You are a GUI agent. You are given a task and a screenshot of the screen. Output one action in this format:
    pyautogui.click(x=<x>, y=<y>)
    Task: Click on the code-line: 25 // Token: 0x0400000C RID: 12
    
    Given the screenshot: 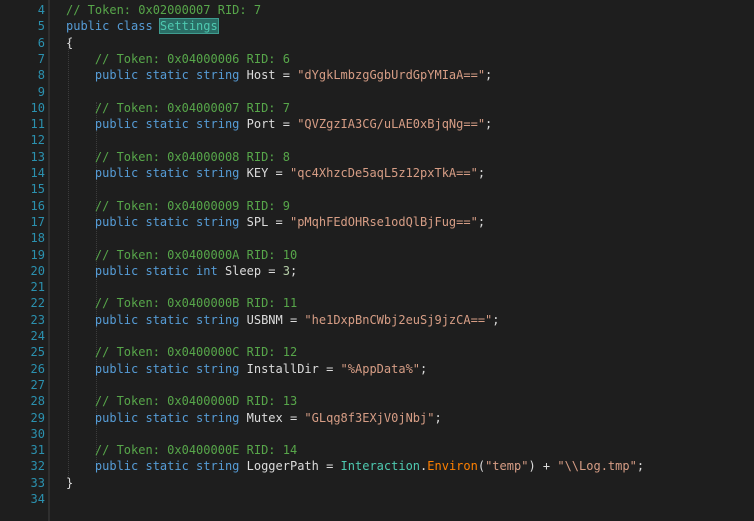 What is the action you would take?
    pyautogui.click(x=377, y=352)
    